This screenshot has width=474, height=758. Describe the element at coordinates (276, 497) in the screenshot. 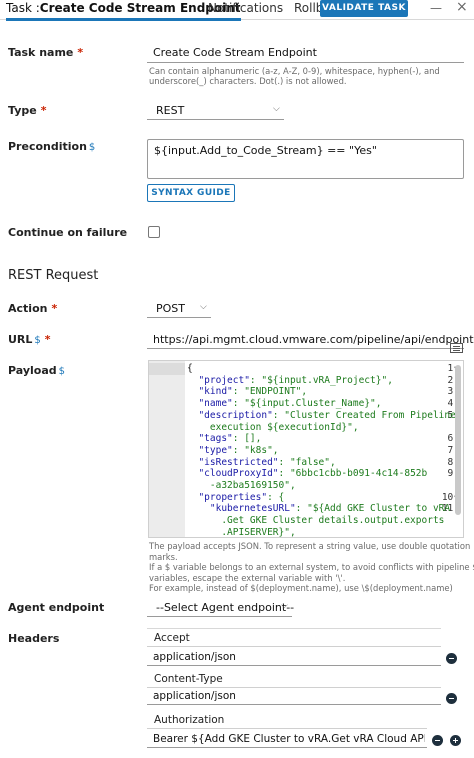

I see `code-value: : {` at that location.